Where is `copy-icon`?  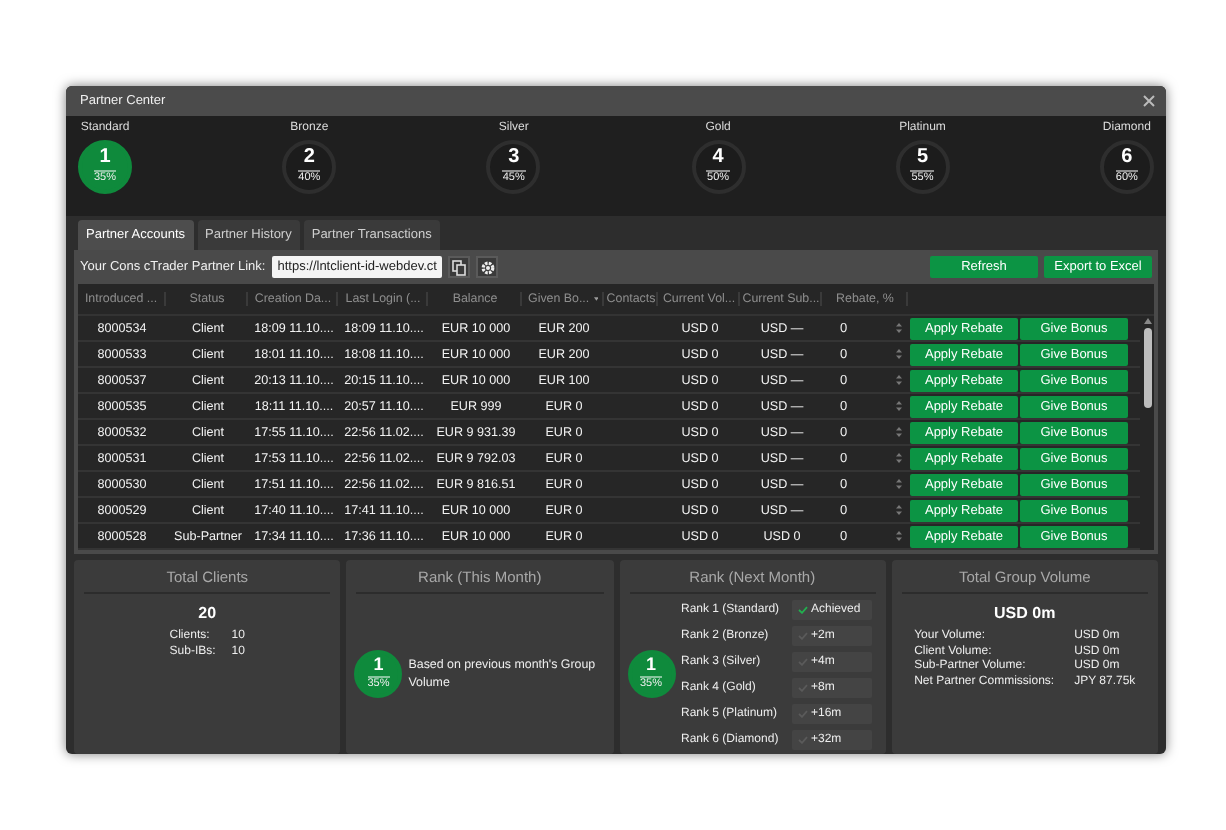 copy-icon is located at coordinates (459, 267).